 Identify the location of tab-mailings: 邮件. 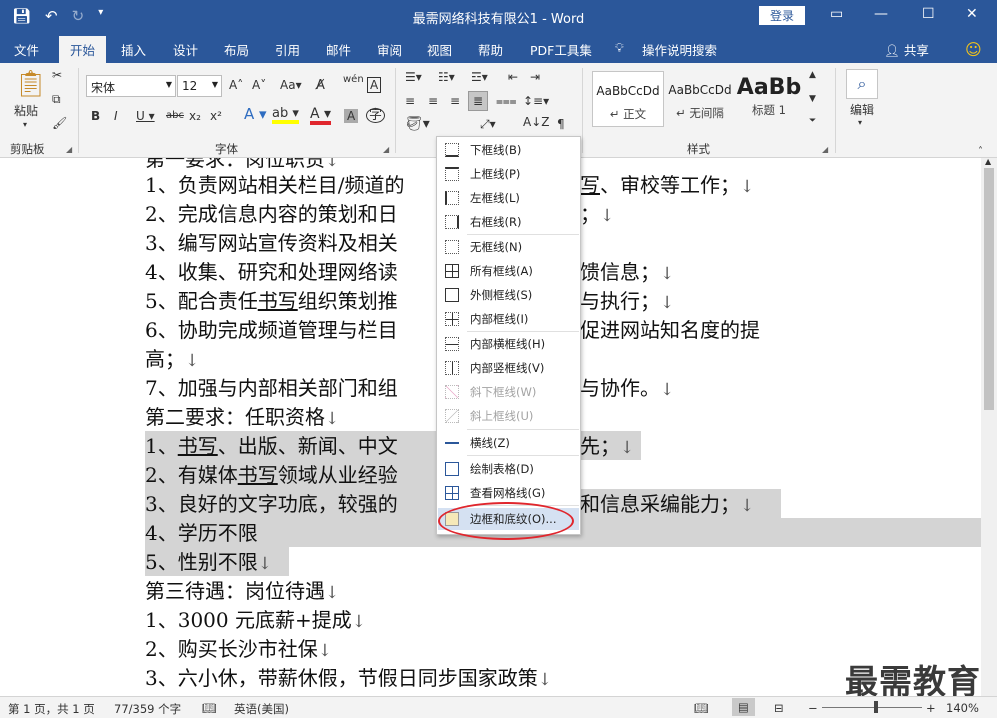
(338, 49).